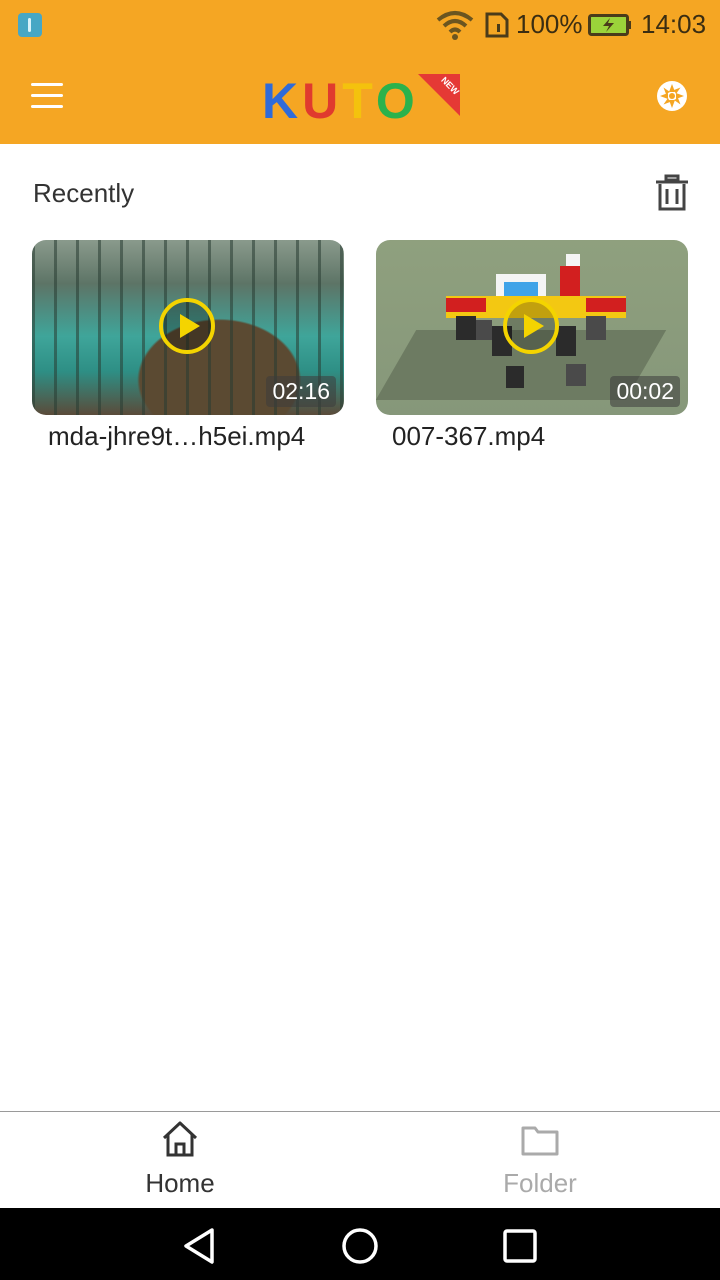 The height and width of the screenshot is (1280, 720). I want to click on video-card: 00:02 007-367.mp4, so click(532, 346).